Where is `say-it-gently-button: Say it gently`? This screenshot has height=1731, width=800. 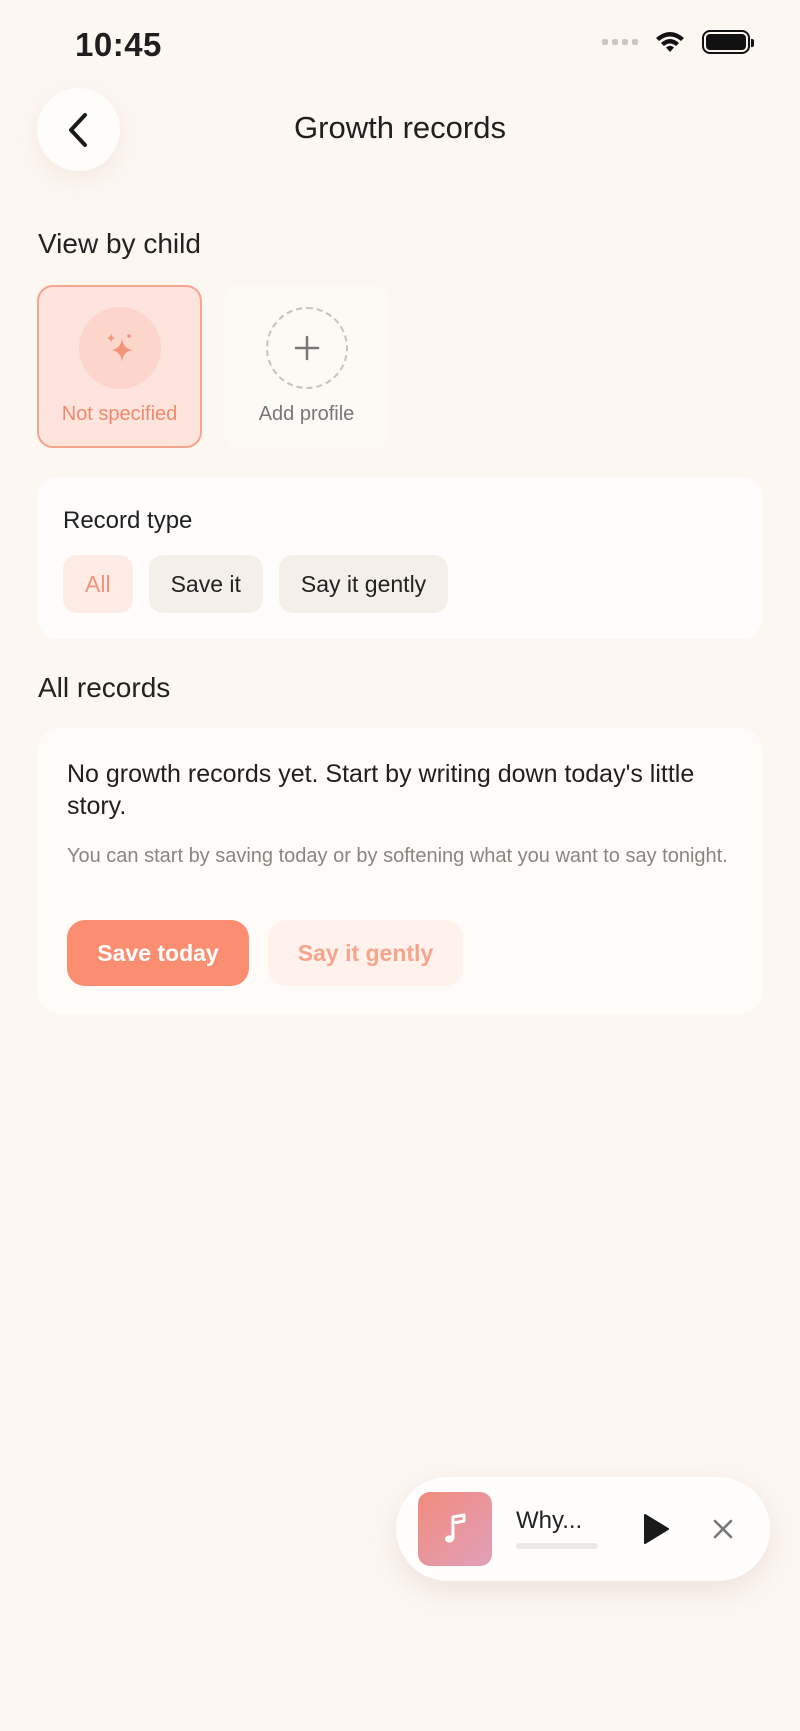
say-it-gently-button: Say it gently is located at coordinates (365, 953).